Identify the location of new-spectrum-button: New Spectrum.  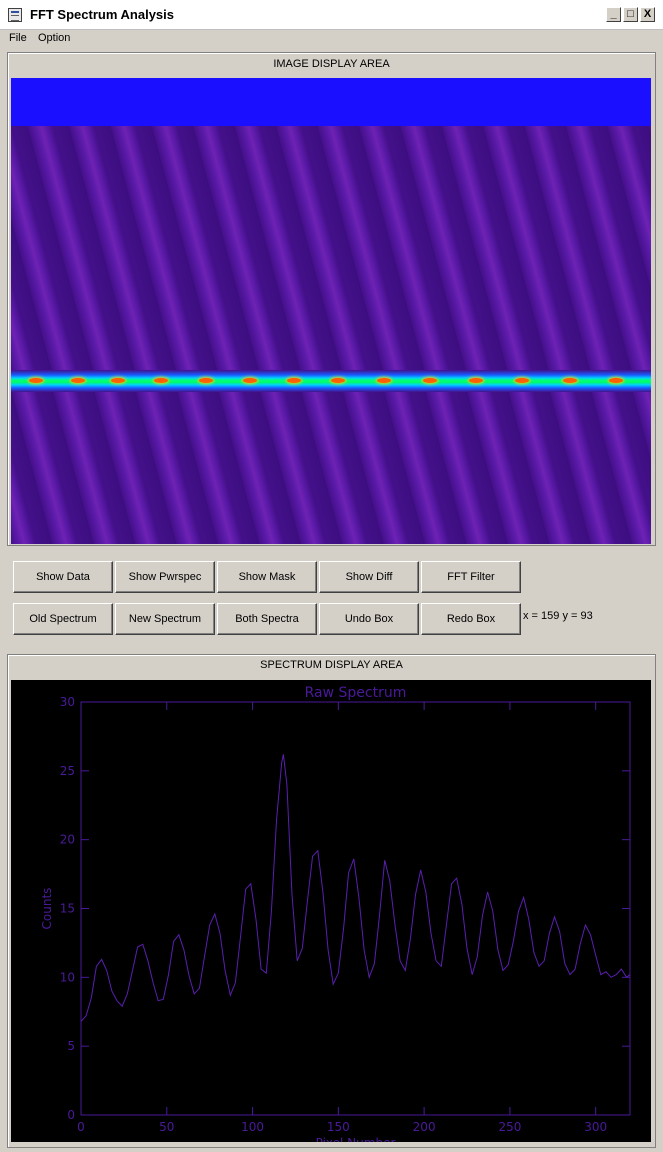
(165, 619).